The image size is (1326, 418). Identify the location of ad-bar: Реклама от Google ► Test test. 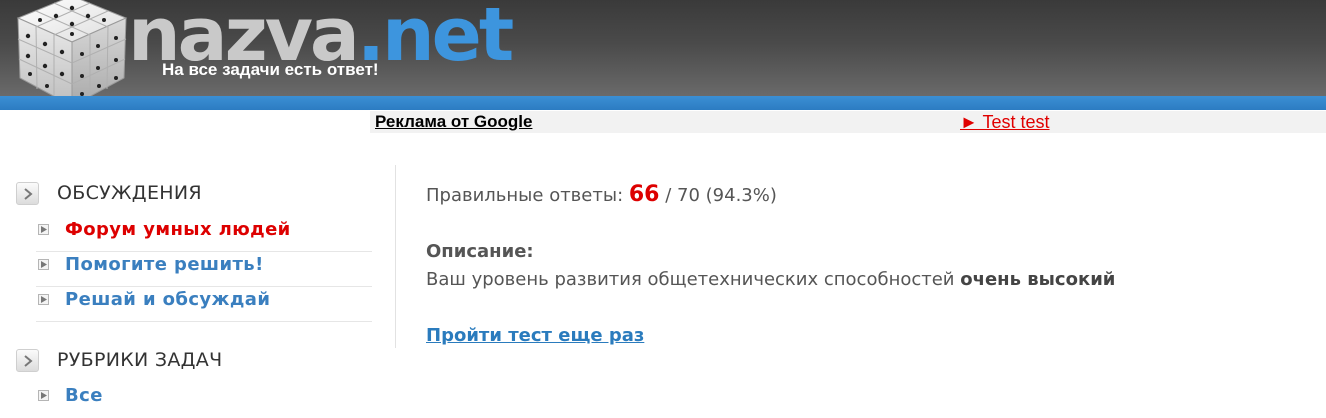
(848, 122).